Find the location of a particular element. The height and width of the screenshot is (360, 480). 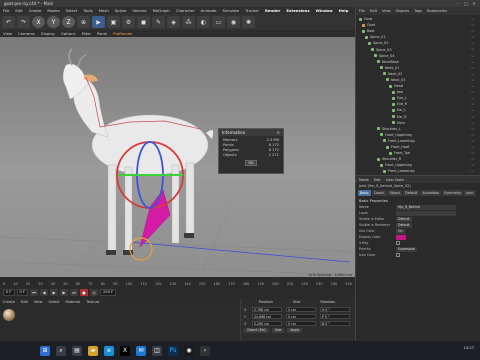

end-frame-field: 250 F is located at coordinates (108, 292).